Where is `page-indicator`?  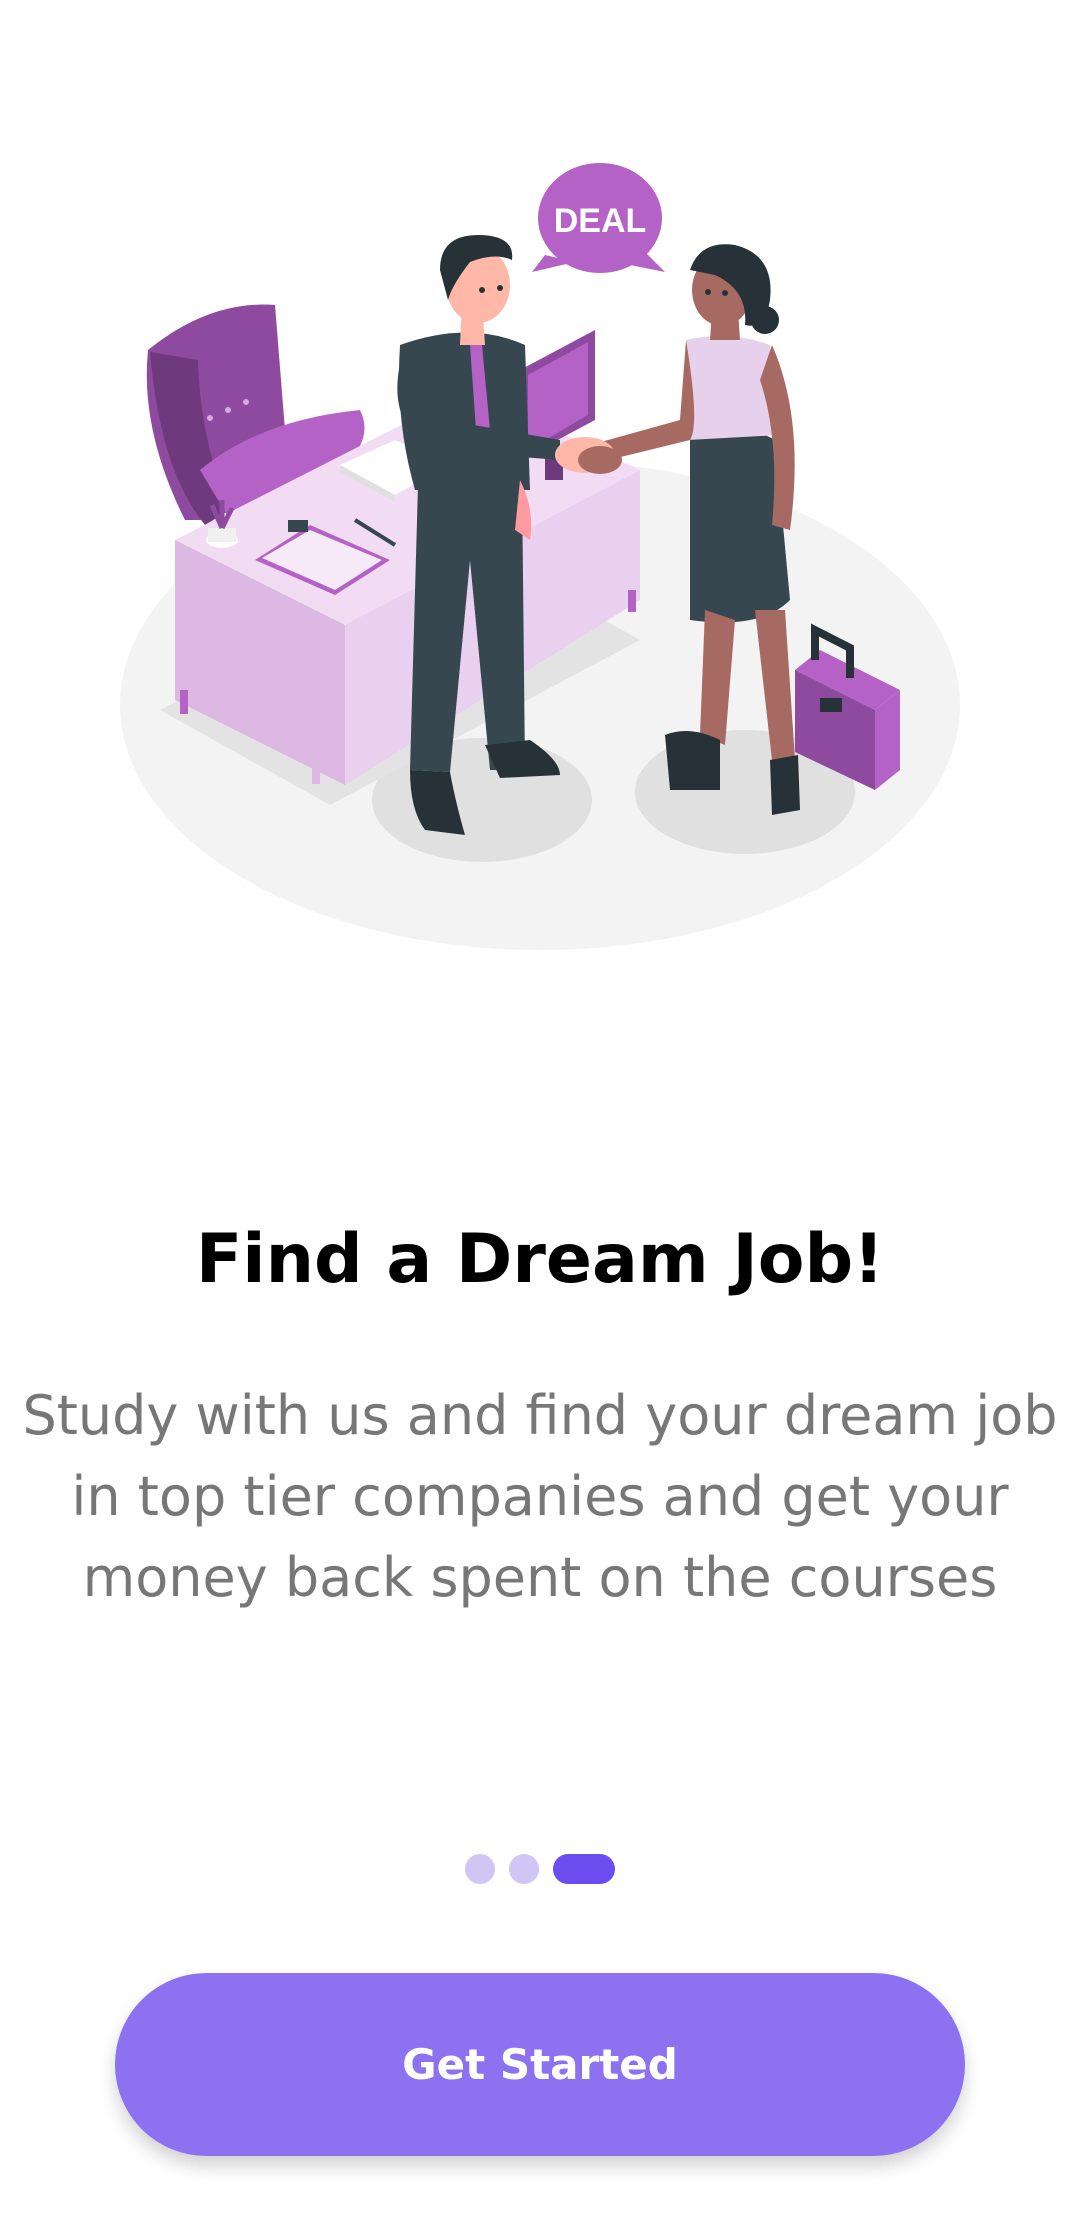
page-indicator is located at coordinates (540, 1869).